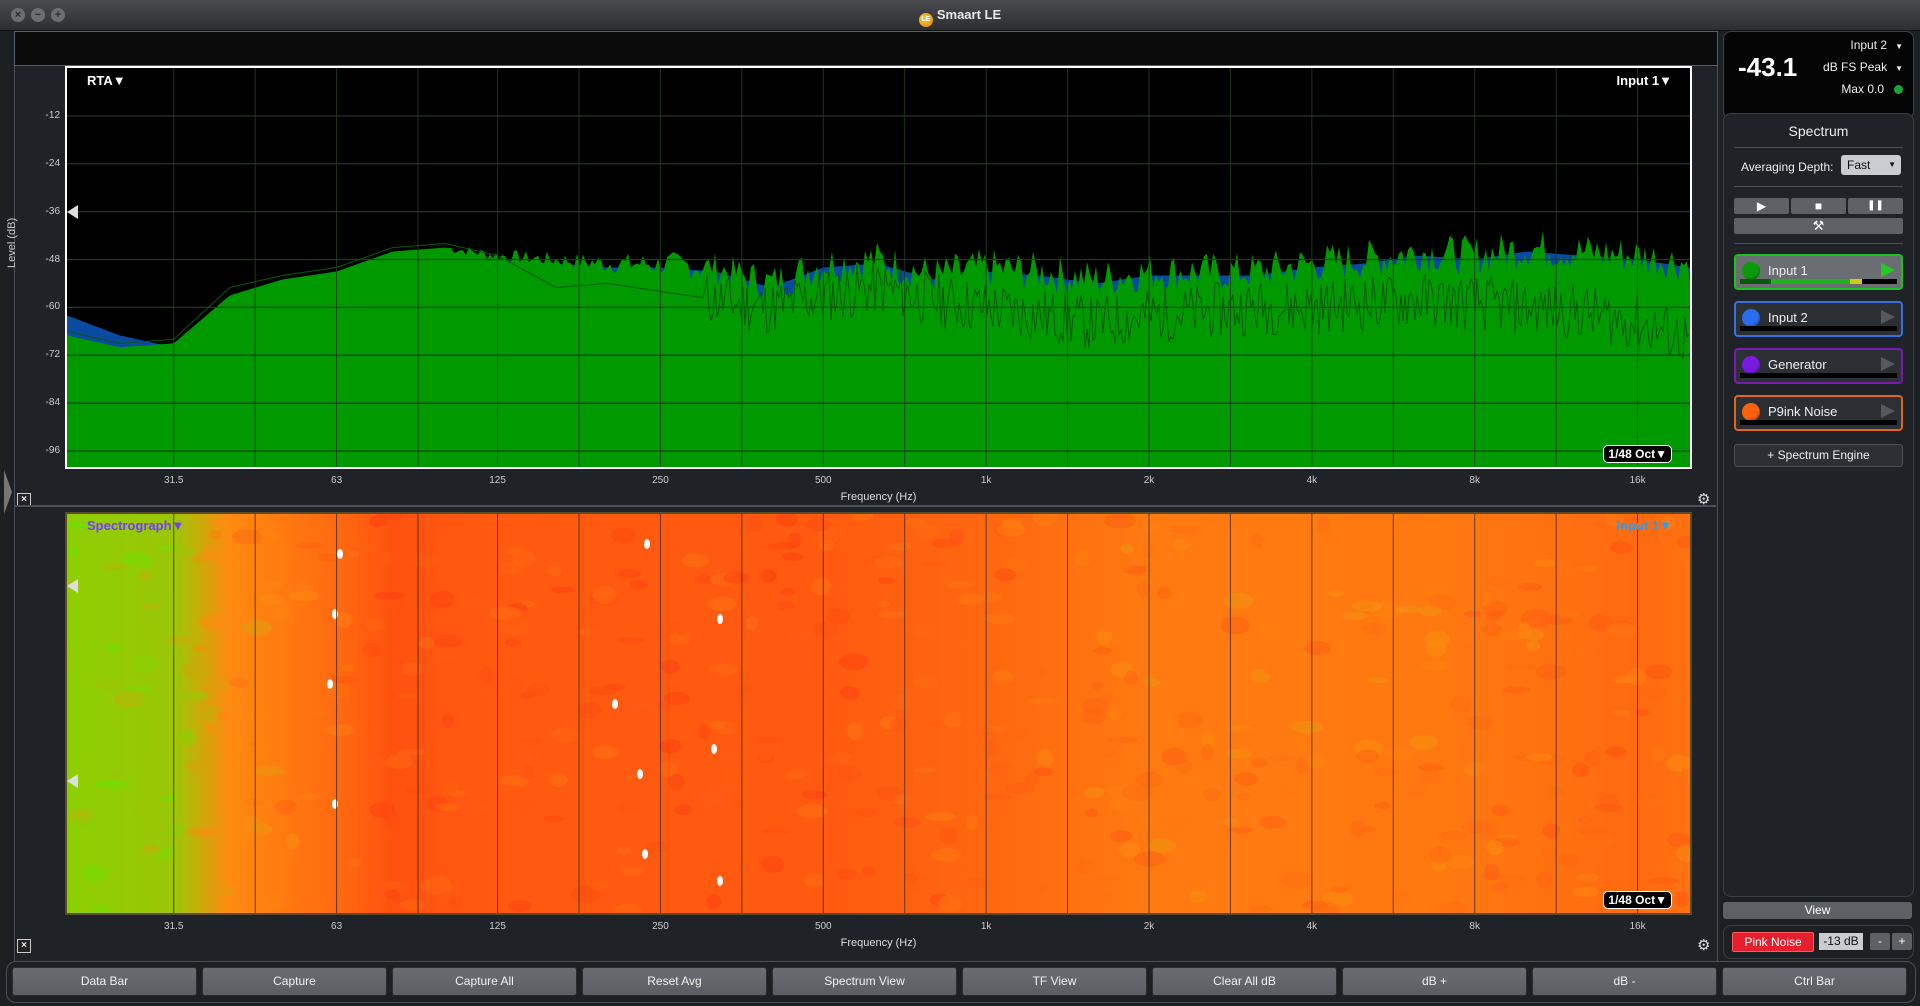  Describe the element at coordinates (1818, 366) in the screenshot. I see `engine-generator: Generator` at that location.